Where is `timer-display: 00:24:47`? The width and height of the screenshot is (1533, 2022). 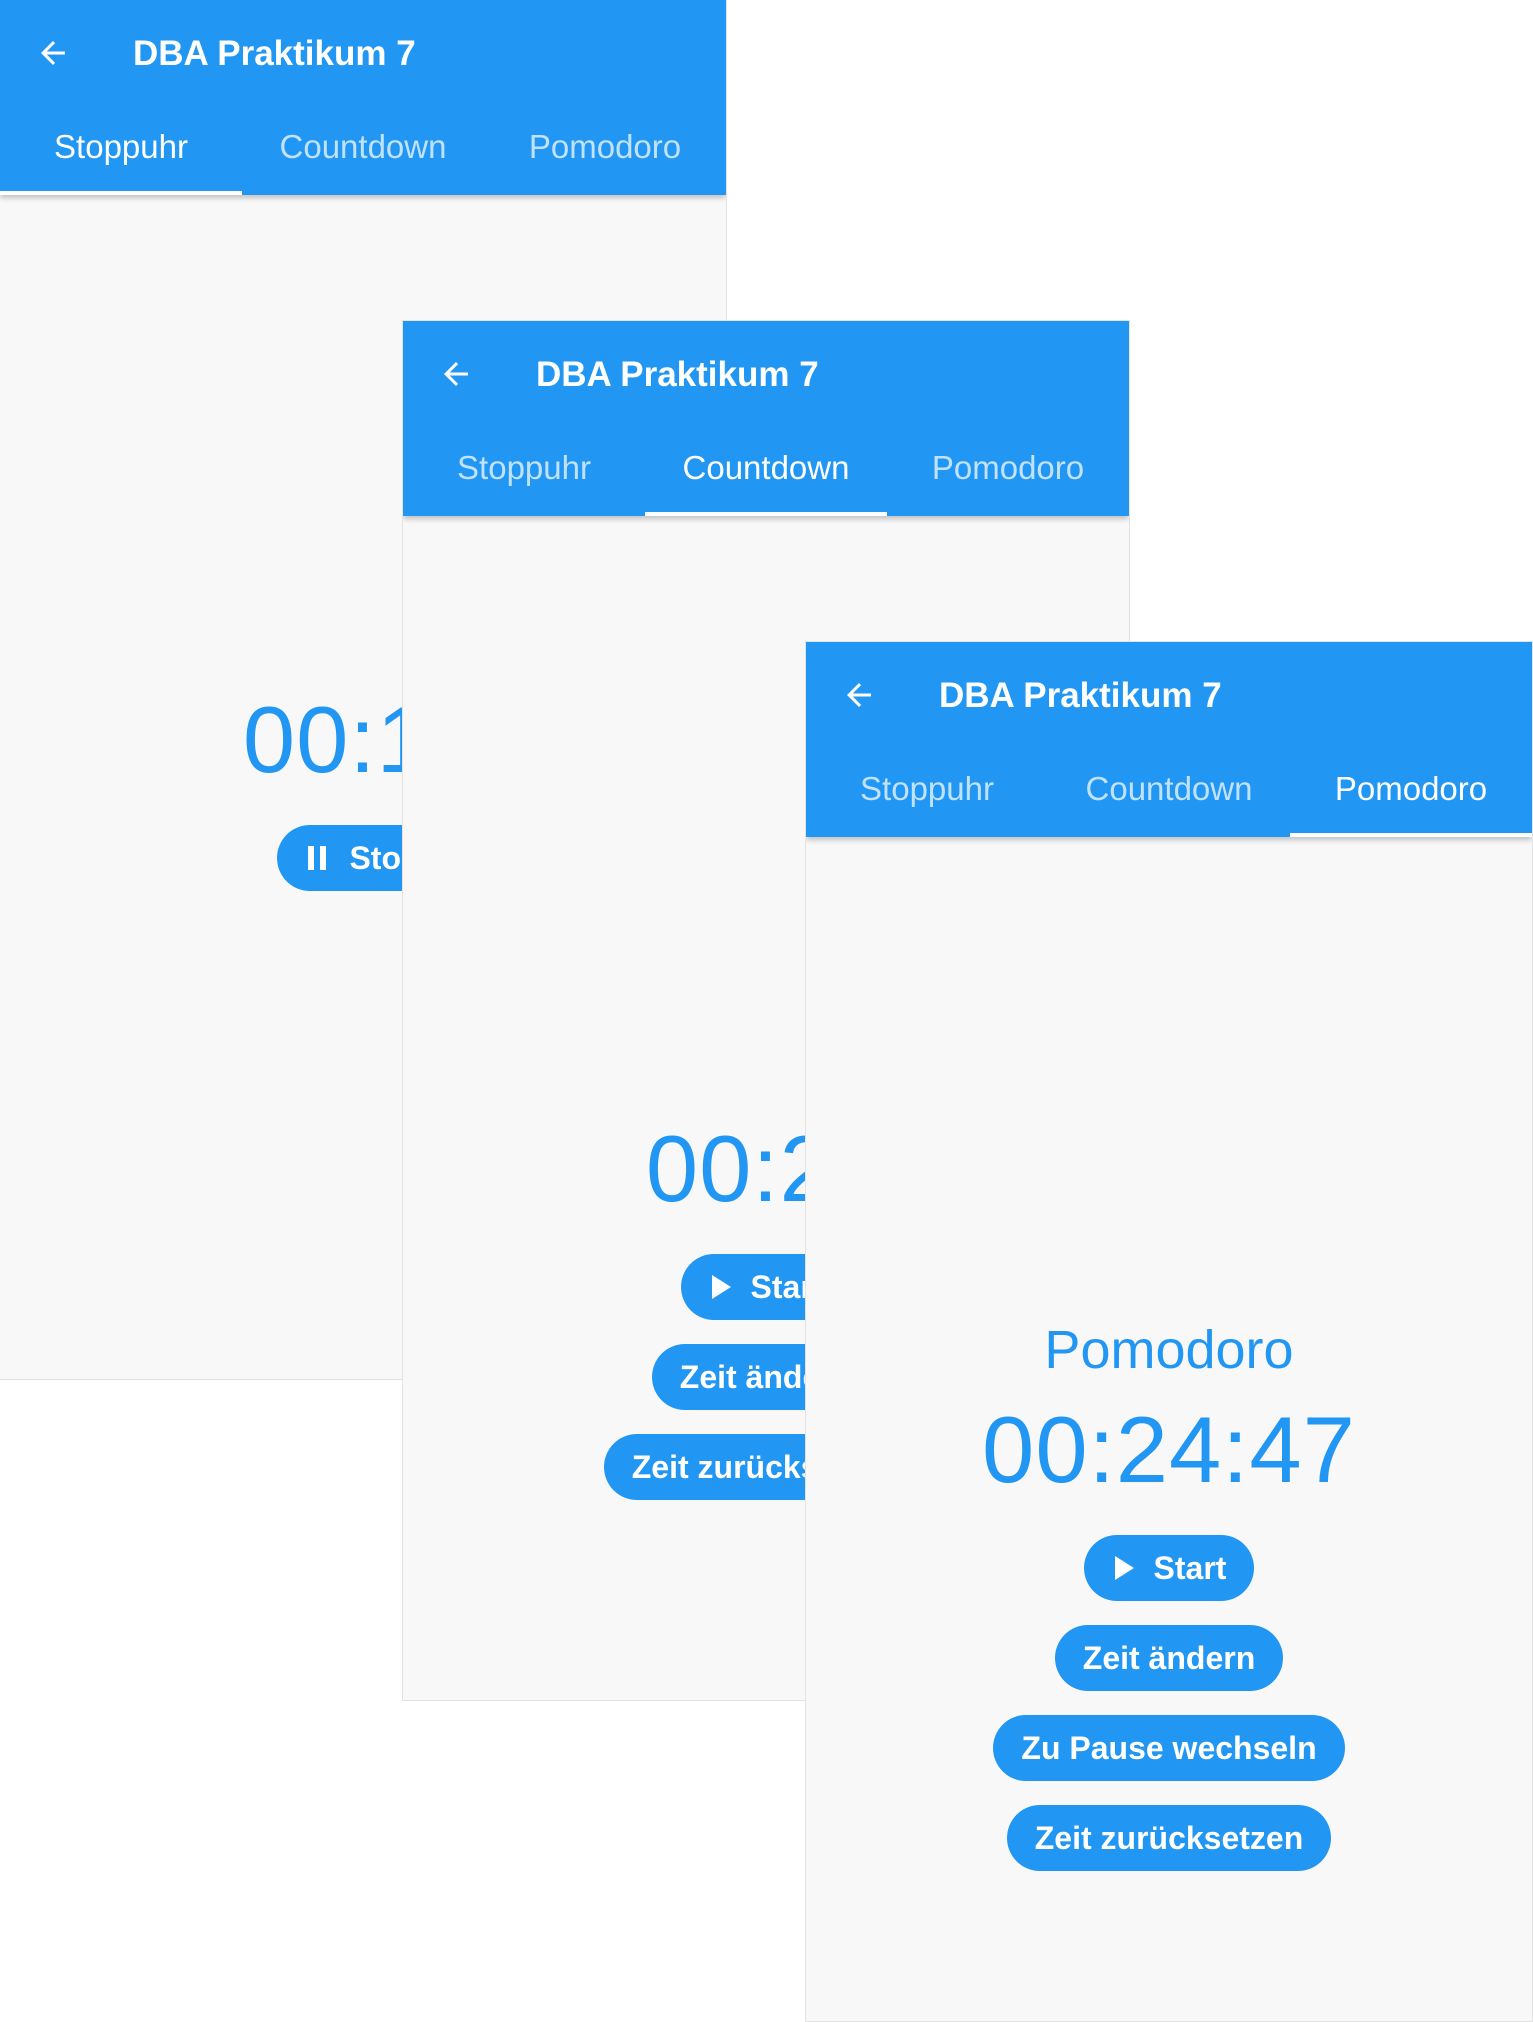 timer-display: 00:24:47 is located at coordinates (1169, 1449).